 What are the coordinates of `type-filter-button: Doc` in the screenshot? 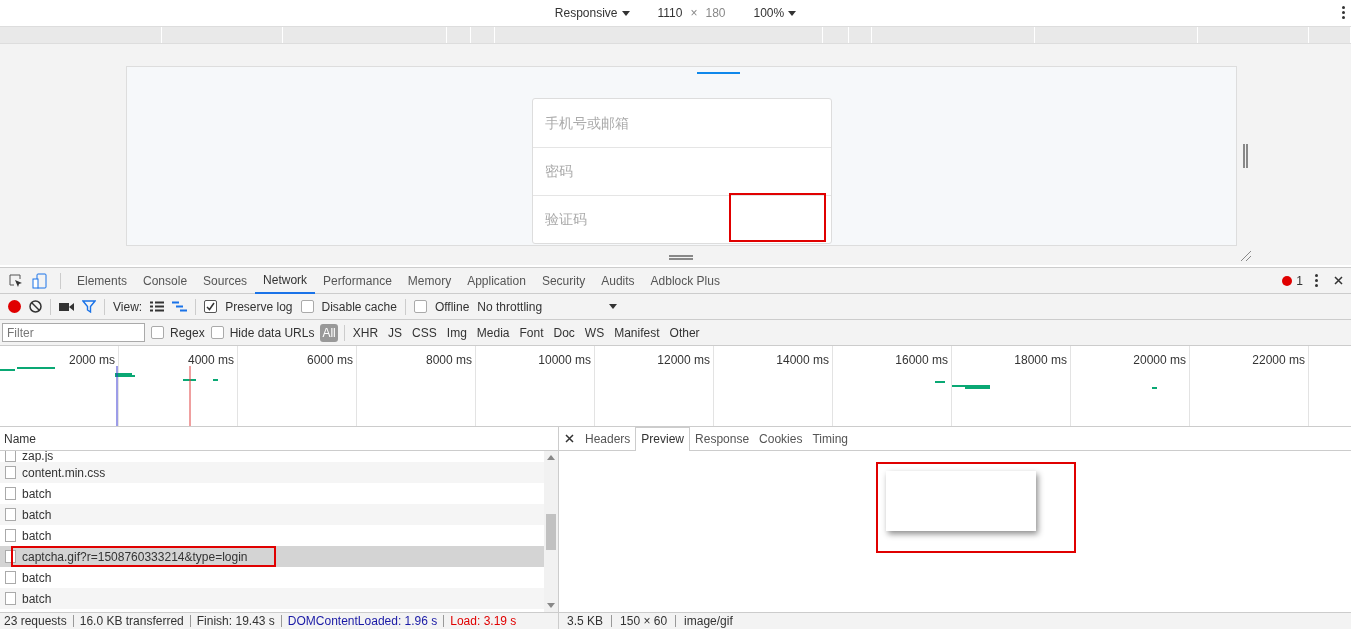 It's located at (564, 332).